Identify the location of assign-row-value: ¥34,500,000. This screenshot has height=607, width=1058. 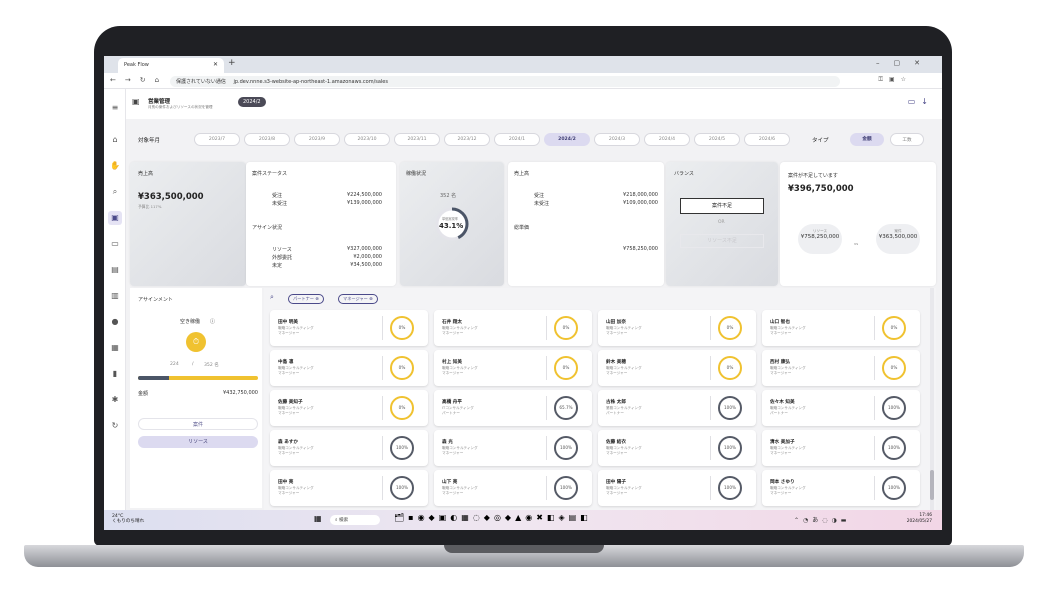
(366, 265).